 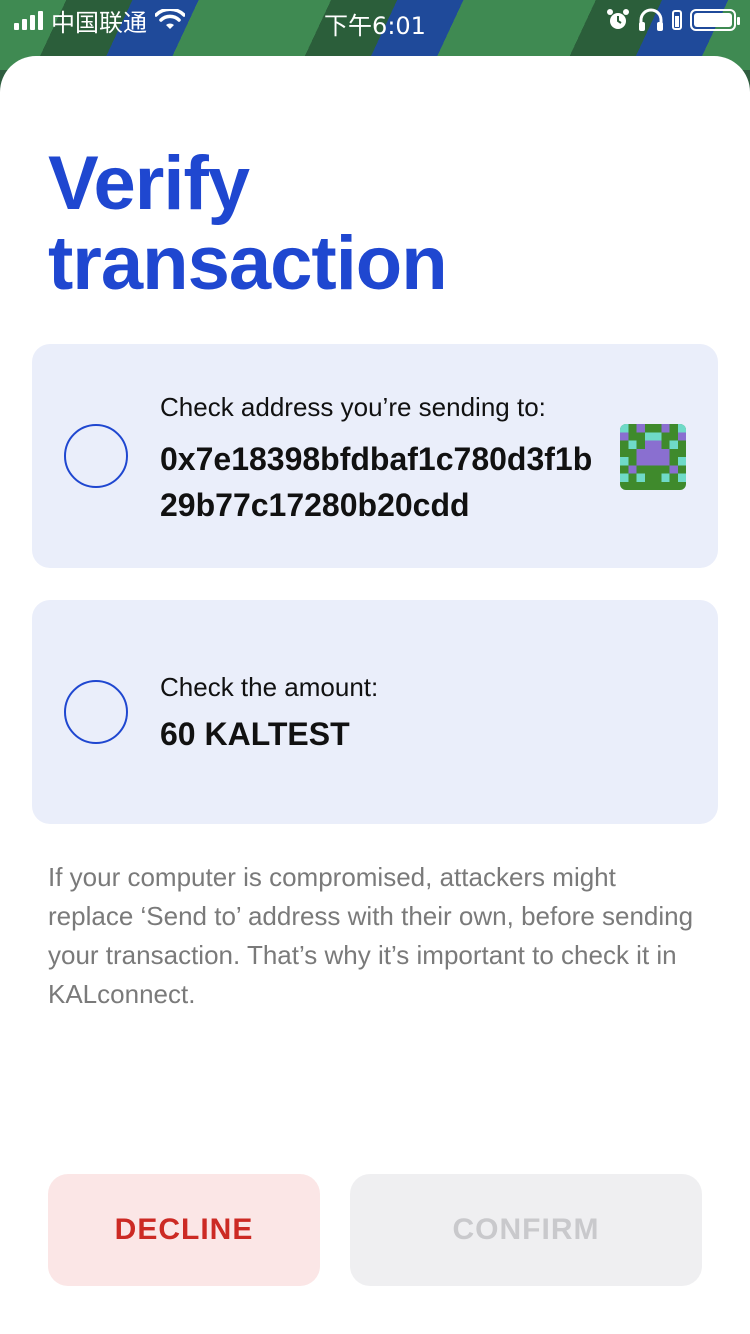 I want to click on battery-icon, so click(x=715, y=20).